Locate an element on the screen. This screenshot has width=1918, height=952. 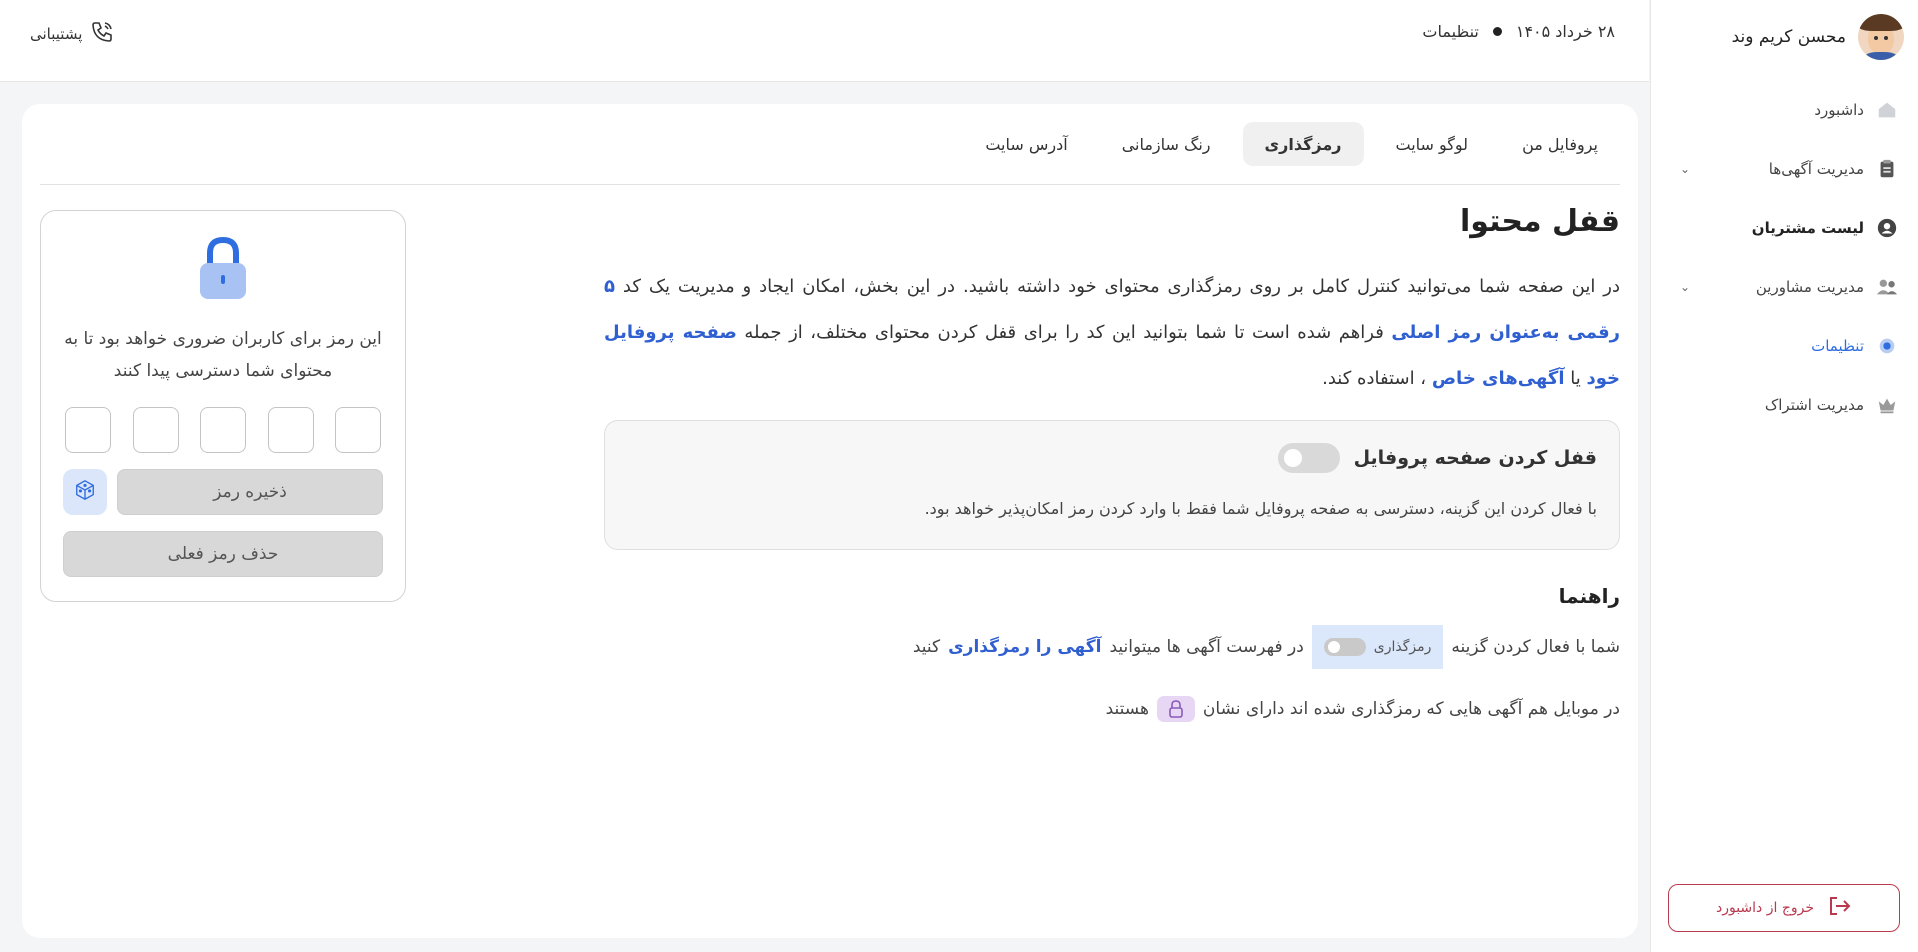
pill-label: رمزگذاری is located at coordinates (1402, 647).